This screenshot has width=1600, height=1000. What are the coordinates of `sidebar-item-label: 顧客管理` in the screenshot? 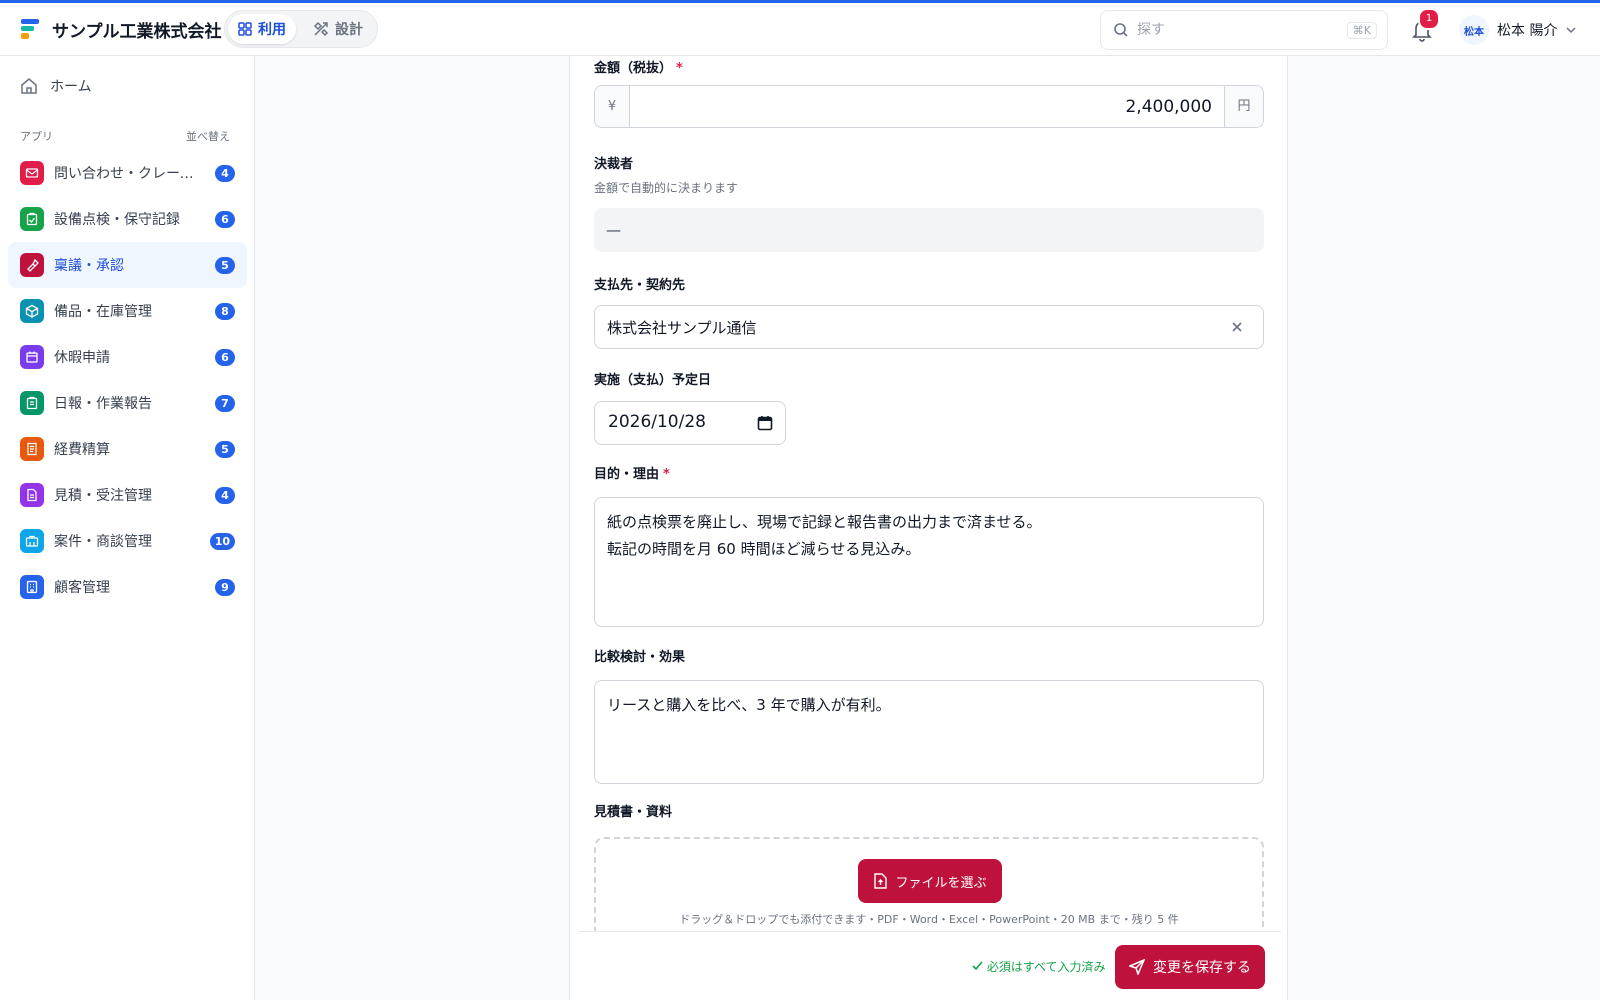 It's located at (82, 588).